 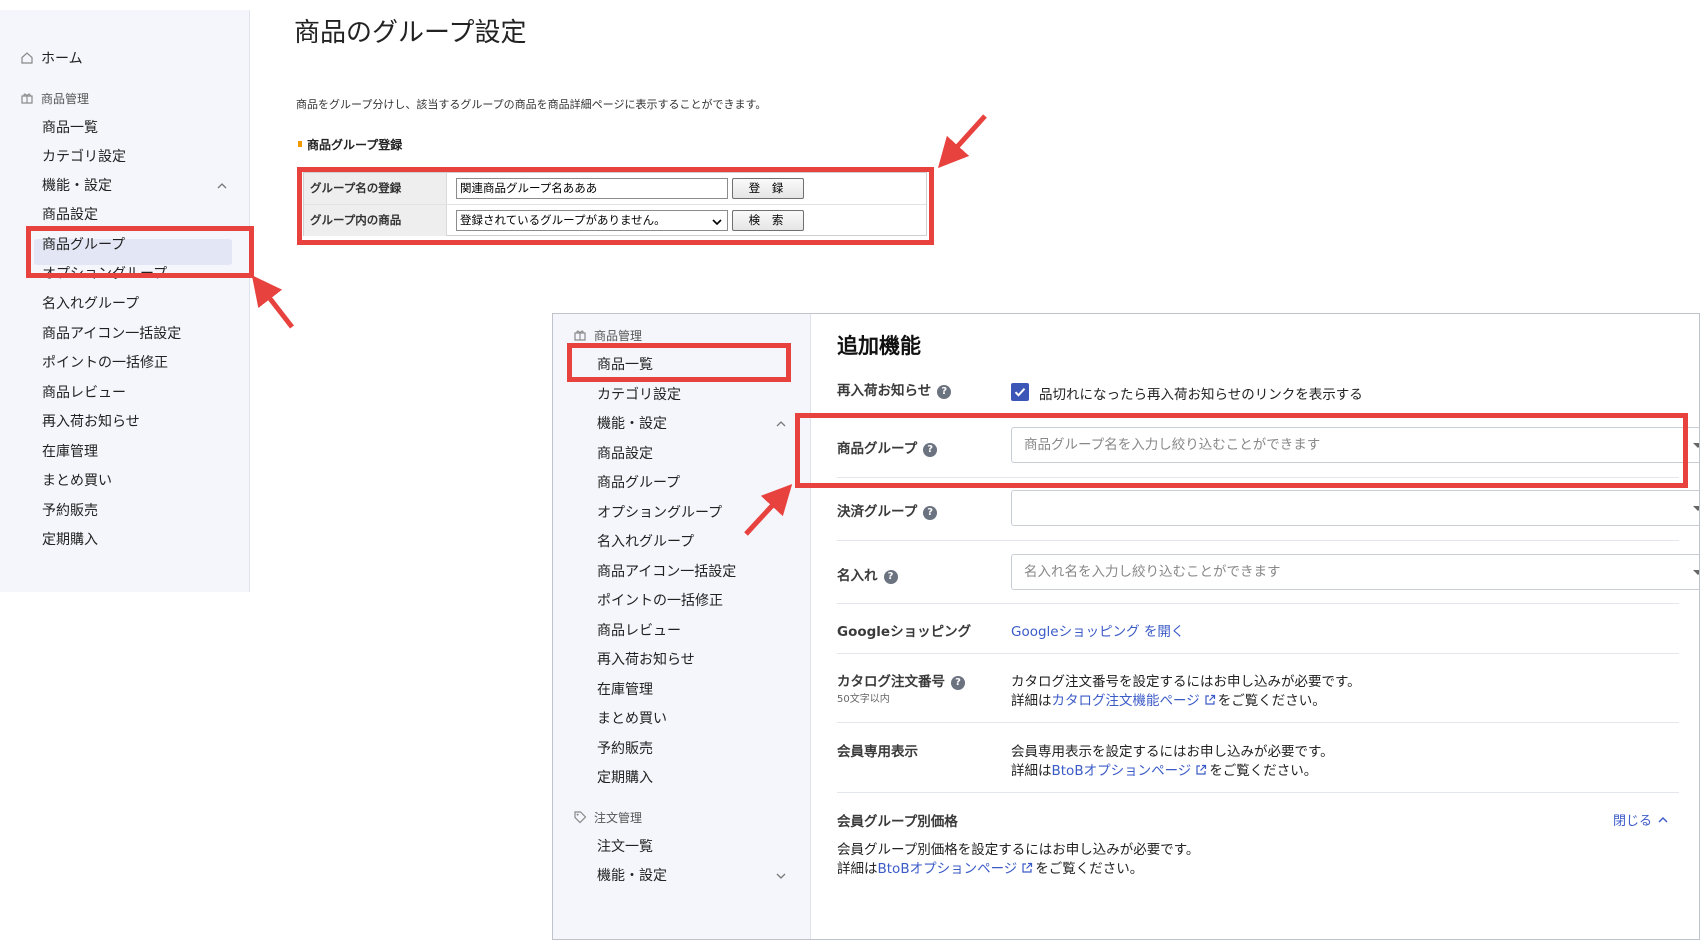 I want to click on form-label-group-products: グループ内の商品, so click(x=375, y=220).